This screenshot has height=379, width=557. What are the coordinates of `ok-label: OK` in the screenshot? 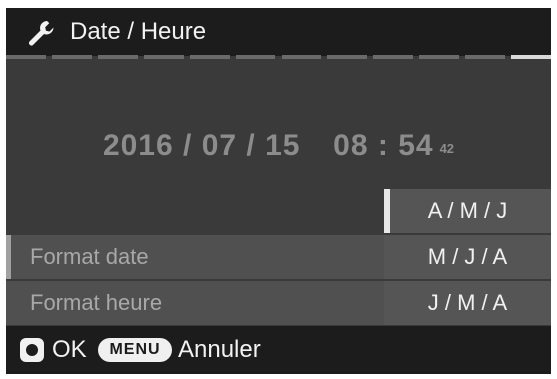 It's located at (69, 349).